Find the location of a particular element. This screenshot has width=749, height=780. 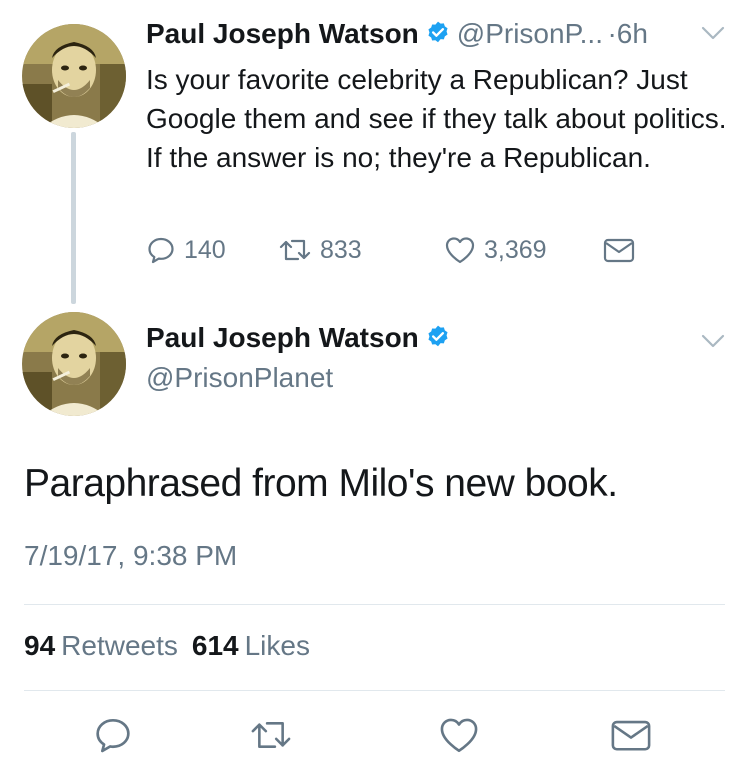

reply-button: 140 is located at coordinates (186, 250).